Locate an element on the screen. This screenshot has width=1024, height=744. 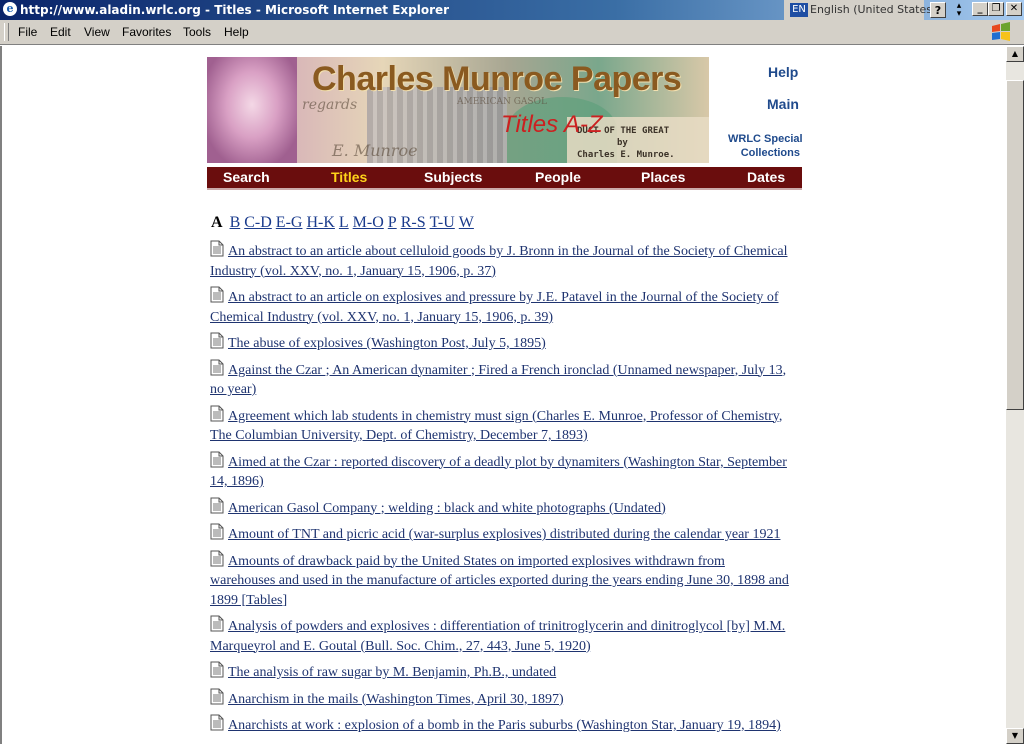
alphabet-link: H-K is located at coordinates (320, 222).